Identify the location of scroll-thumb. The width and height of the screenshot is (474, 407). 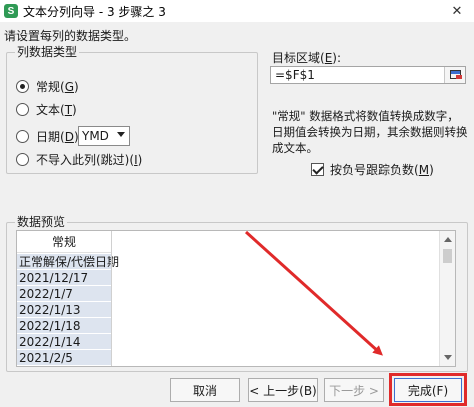
(447, 256).